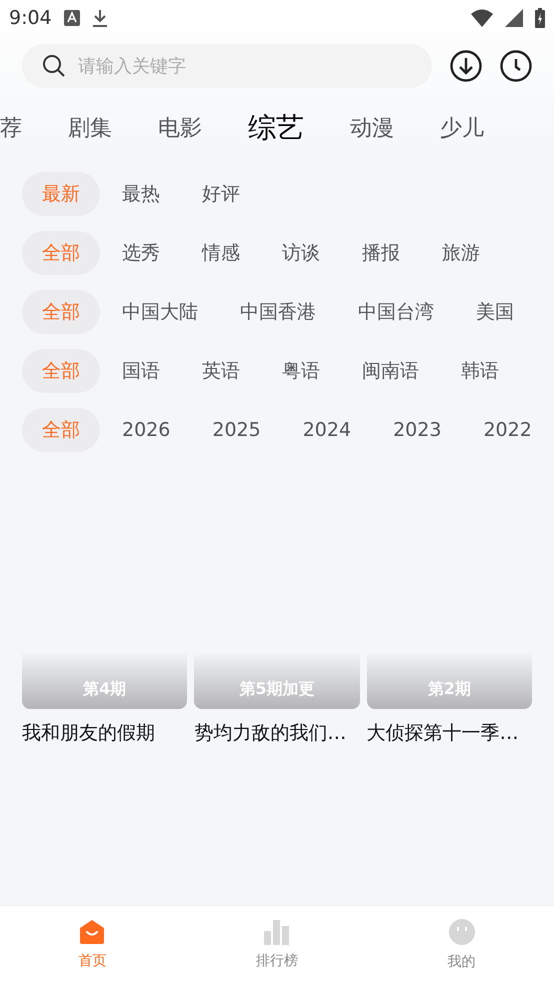  I want to click on filter-chip: 2023, so click(417, 430).